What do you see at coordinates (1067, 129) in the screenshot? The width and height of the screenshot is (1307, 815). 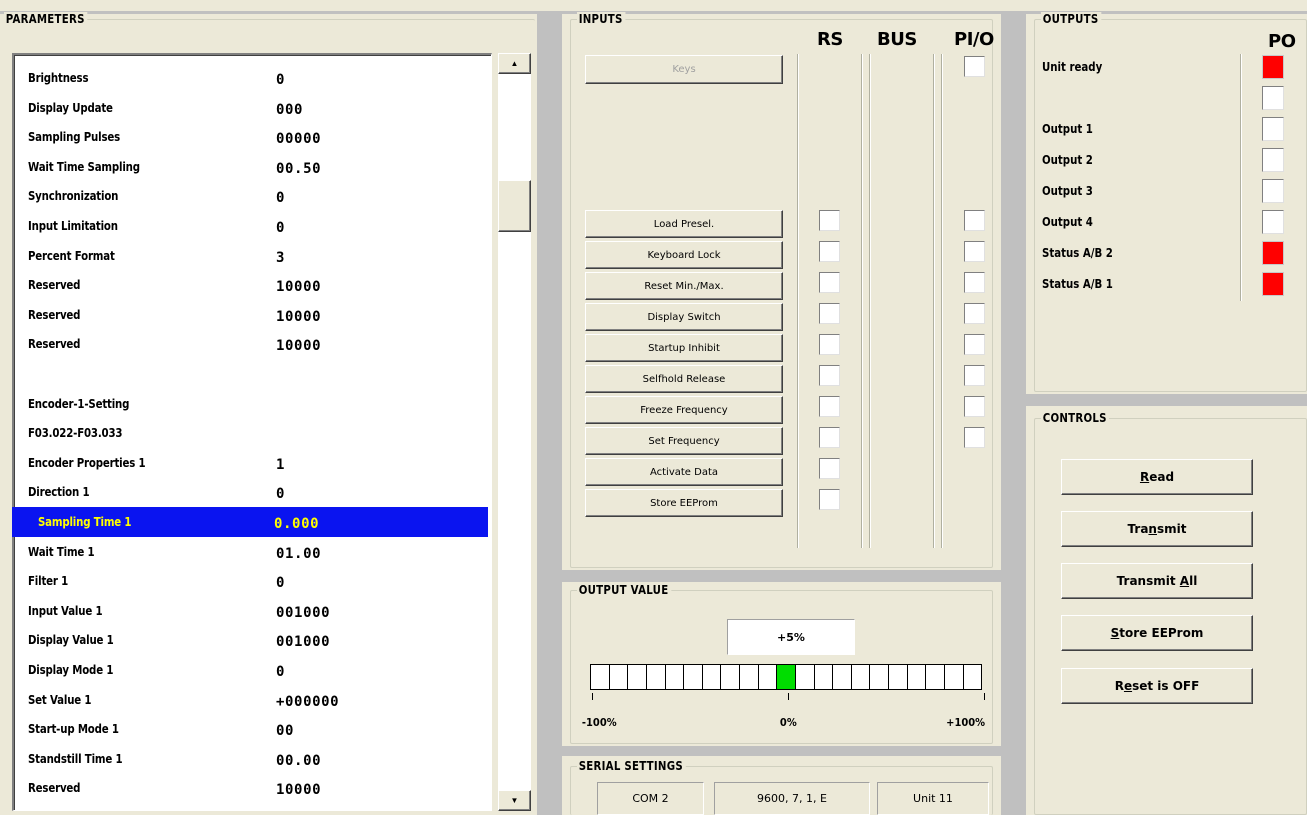 I see `output-label: Output 1` at bounding box center [1067, 129].